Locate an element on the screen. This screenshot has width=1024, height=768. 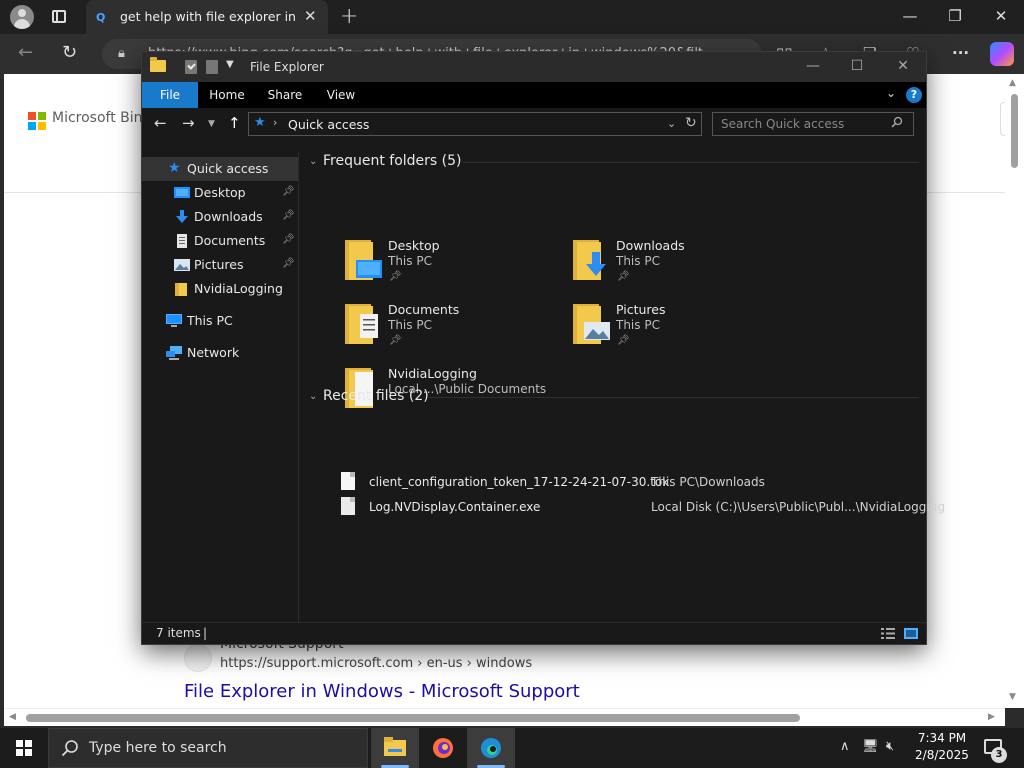
address-dropdown-icon: ⌄ is located at coordinates (671, 123).